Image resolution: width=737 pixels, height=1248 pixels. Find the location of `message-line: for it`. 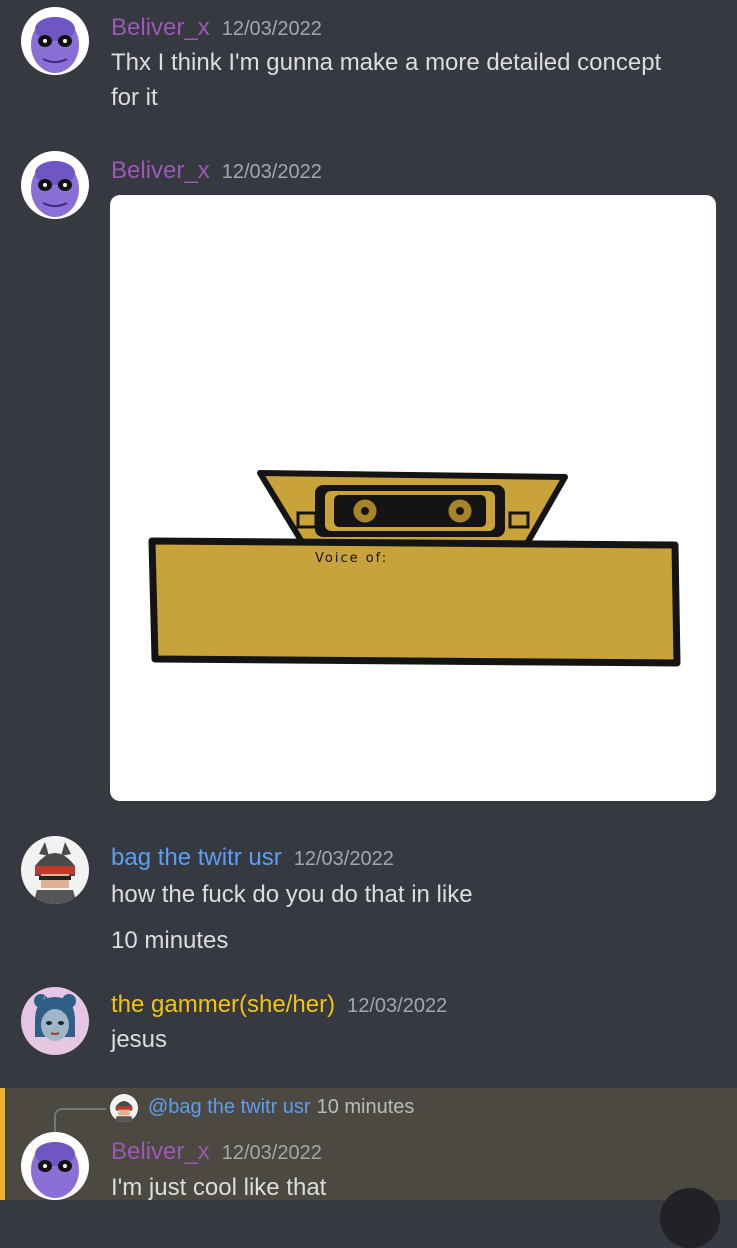

message-line: for it is located at coordinates (134, 97).